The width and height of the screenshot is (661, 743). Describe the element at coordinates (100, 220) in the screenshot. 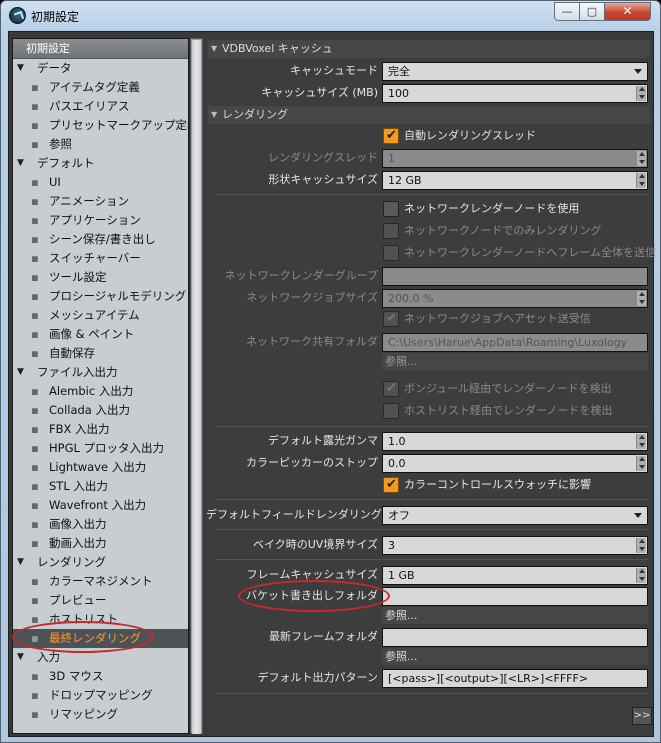

I see `tree-item: ▪ アプリケーション` at that location.